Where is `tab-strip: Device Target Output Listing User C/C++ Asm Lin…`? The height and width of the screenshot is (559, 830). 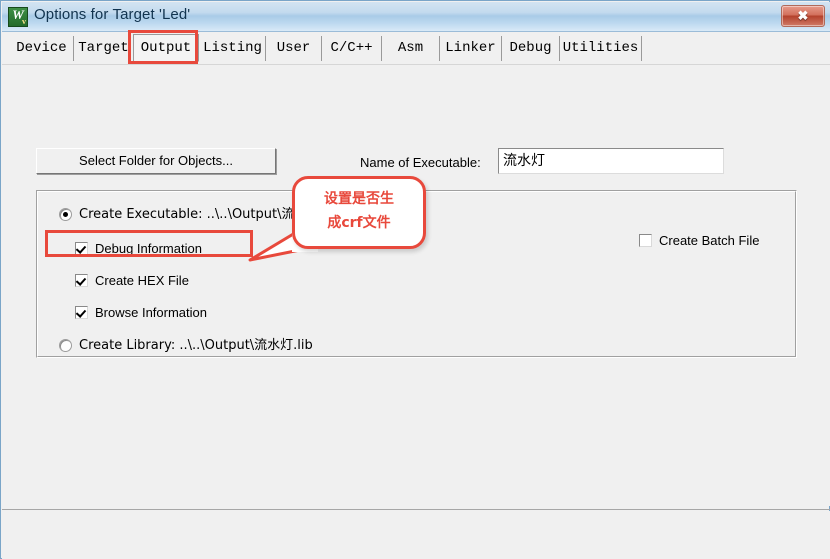
tab-strip: Device Target Output Listing User C/C++ Asm Lin… is located at coordinates (416, 48).